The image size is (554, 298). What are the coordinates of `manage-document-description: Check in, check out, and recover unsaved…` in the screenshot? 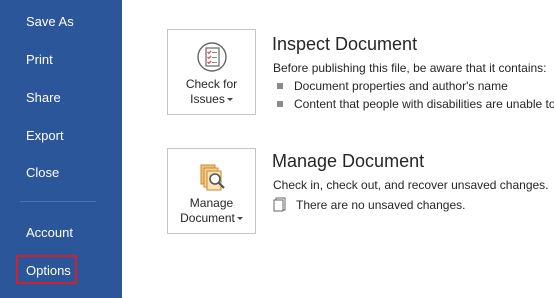 It's located at (411, 185).